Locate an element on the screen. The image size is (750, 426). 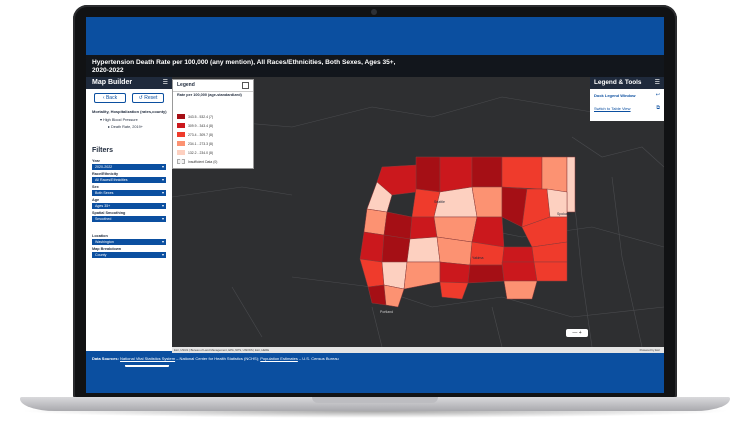
dock-legend-button: Dock Legend Window is located at coordinates (615, 95).